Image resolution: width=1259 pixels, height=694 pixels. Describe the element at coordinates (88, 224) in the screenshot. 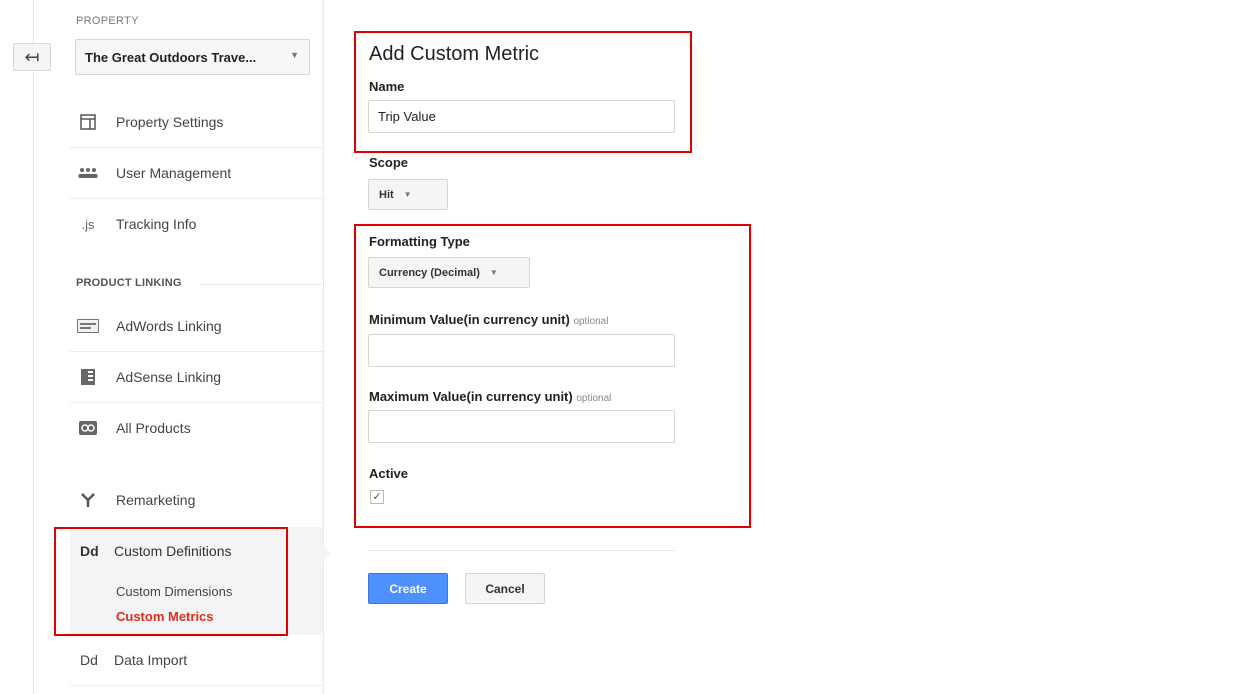

I see `js-icon: .js` at that location.